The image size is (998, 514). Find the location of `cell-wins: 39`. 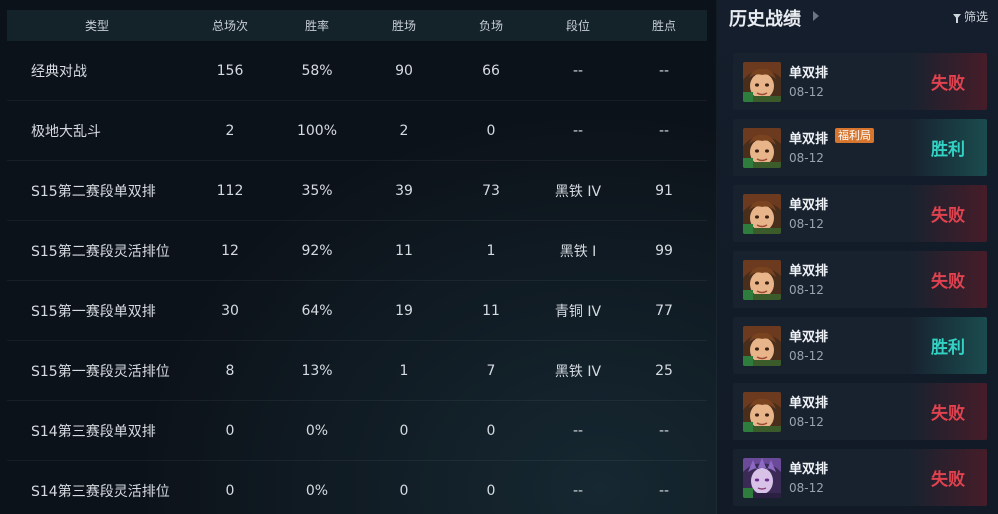

cell-wins: 39 is located at coordinates (404, 190).